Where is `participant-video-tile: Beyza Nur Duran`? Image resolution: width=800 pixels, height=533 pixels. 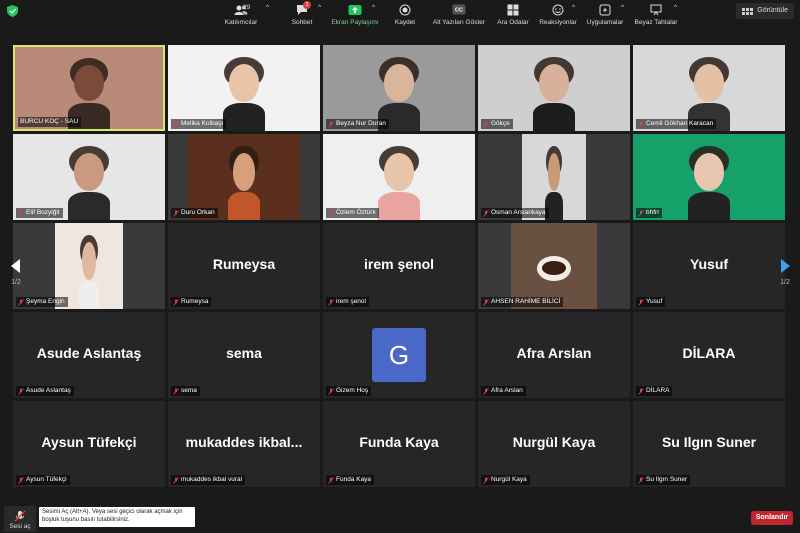 participant-video-tile: Beyza Nur Duran is located at coordinates (399, 88).